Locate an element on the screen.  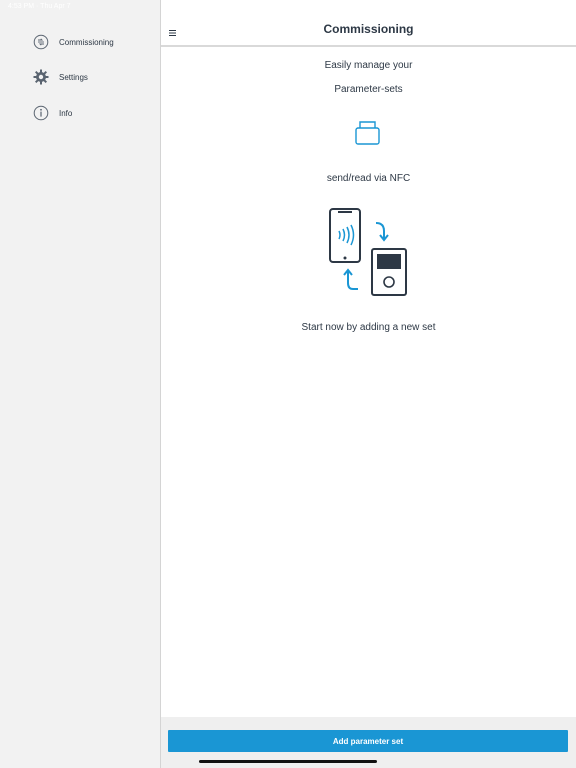
intro-line-2: Parameter-sets is located at coordinates (368, 89).